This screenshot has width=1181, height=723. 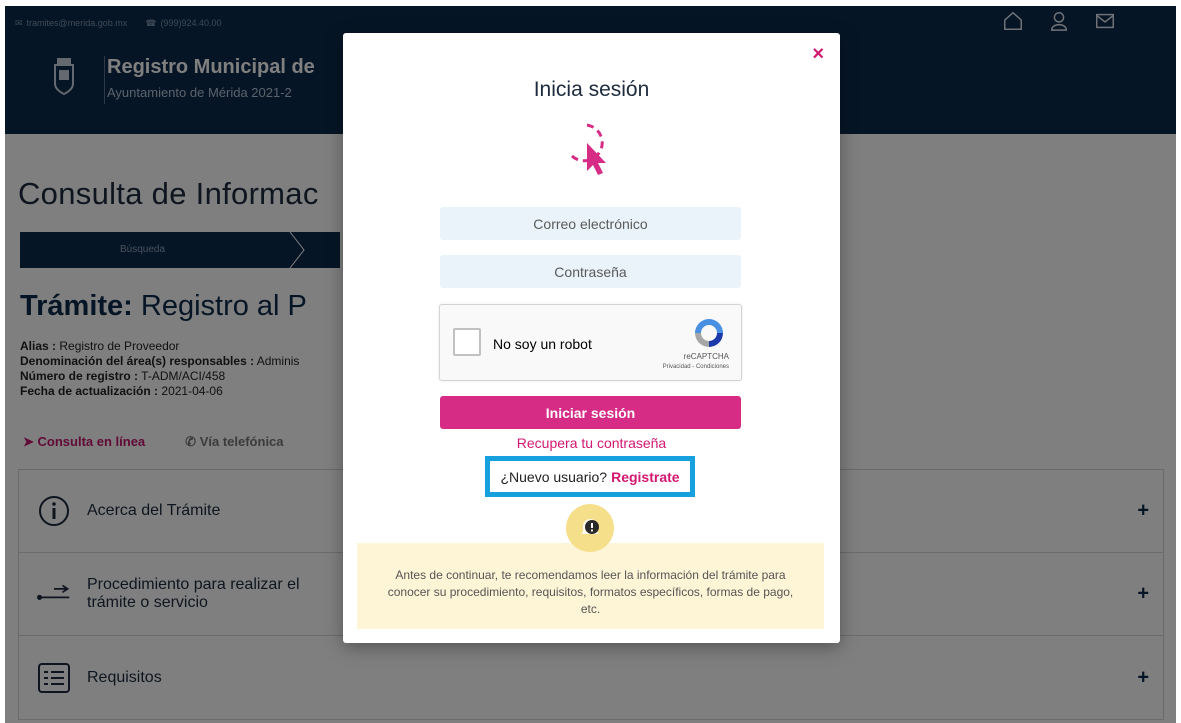 I want to click on recaptcha-checkbox, so click(x=467, y=342).